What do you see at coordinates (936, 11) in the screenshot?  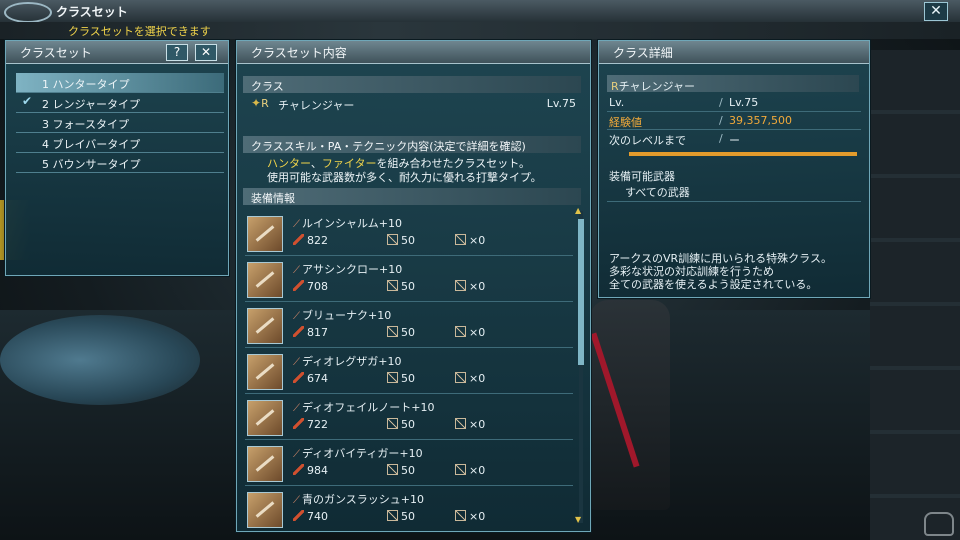 I see `window-close-button: ✕` at bounding box center [936, 11].